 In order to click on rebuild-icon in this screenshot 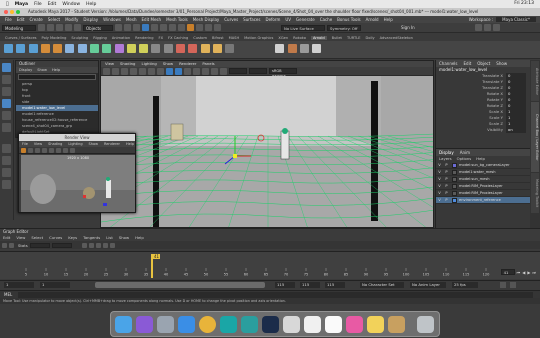, I will do `click(156, 48)`.